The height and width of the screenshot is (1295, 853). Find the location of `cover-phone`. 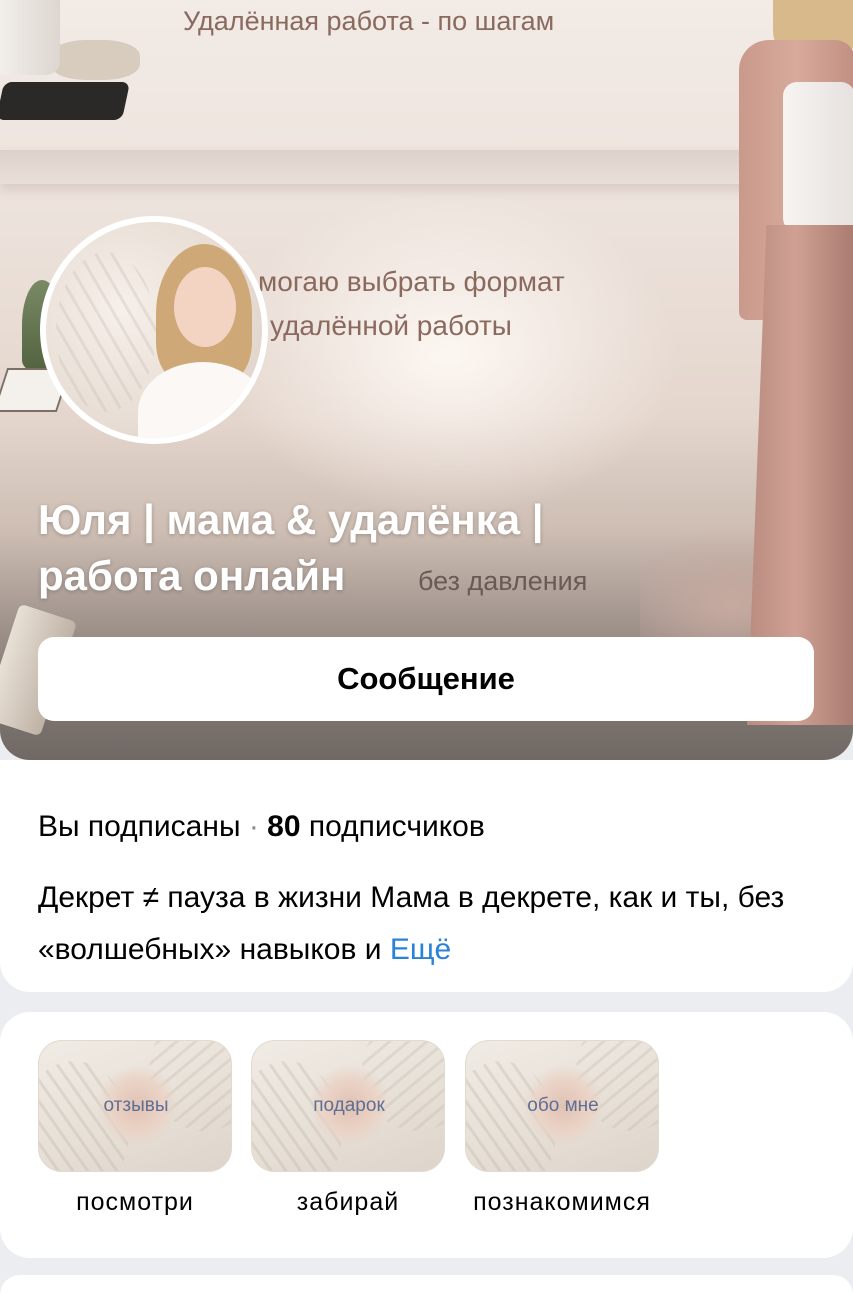

cover-phone is located at coordinates (65, 101).